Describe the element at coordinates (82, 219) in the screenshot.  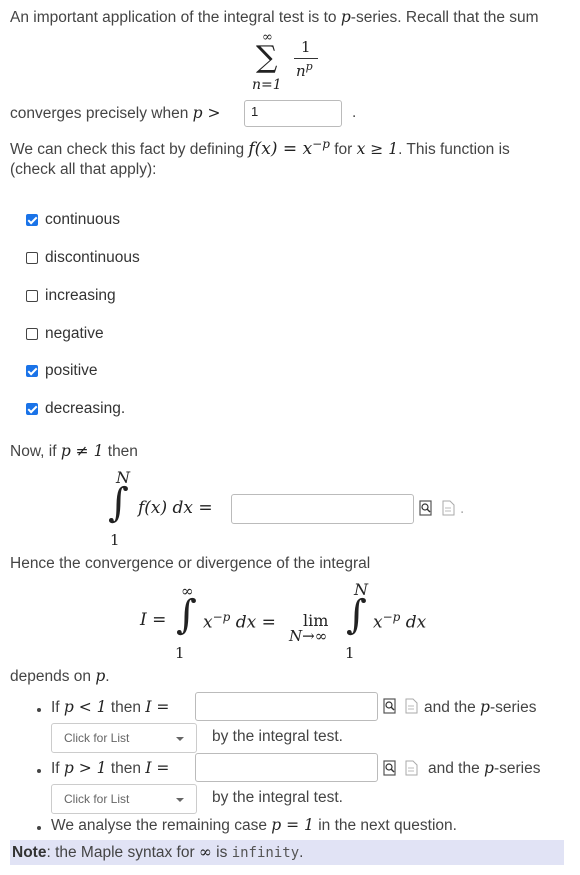
I see `checkbox-label: continuous` at that location.